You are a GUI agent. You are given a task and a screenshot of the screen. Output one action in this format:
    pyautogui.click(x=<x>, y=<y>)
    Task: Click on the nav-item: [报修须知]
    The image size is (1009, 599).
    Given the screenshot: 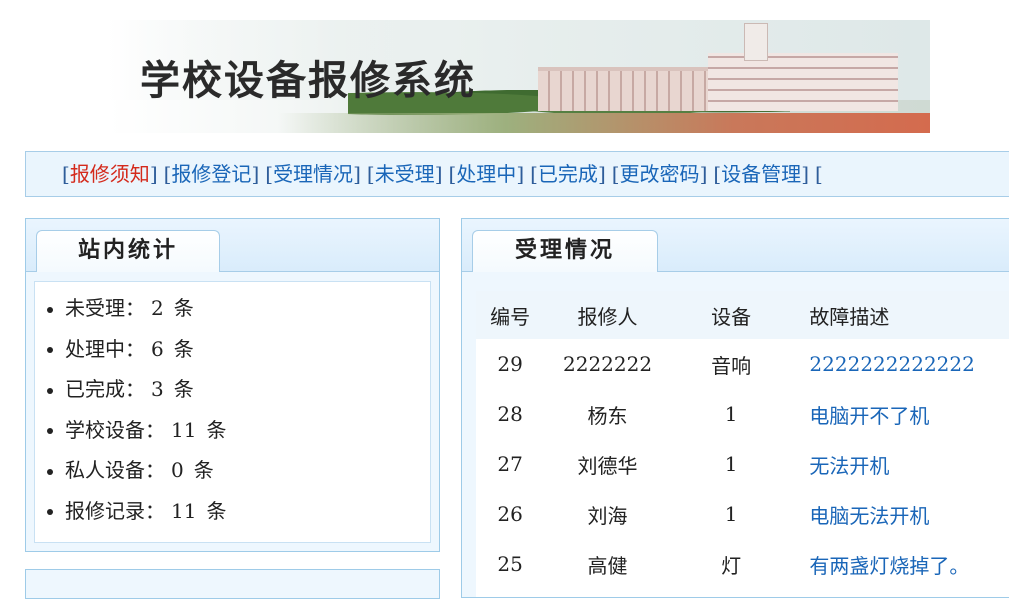 What is the action you would take?
    pyautogui.click(x=110, y=174)
    